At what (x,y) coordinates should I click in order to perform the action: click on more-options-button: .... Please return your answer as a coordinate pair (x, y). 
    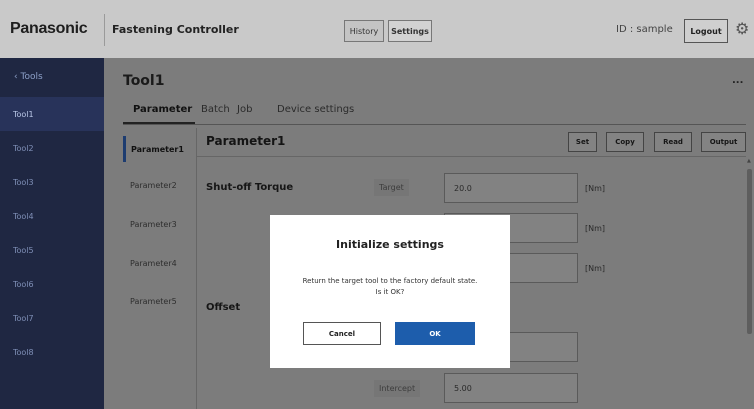
    Looking at the image, I should click on (737, 80).